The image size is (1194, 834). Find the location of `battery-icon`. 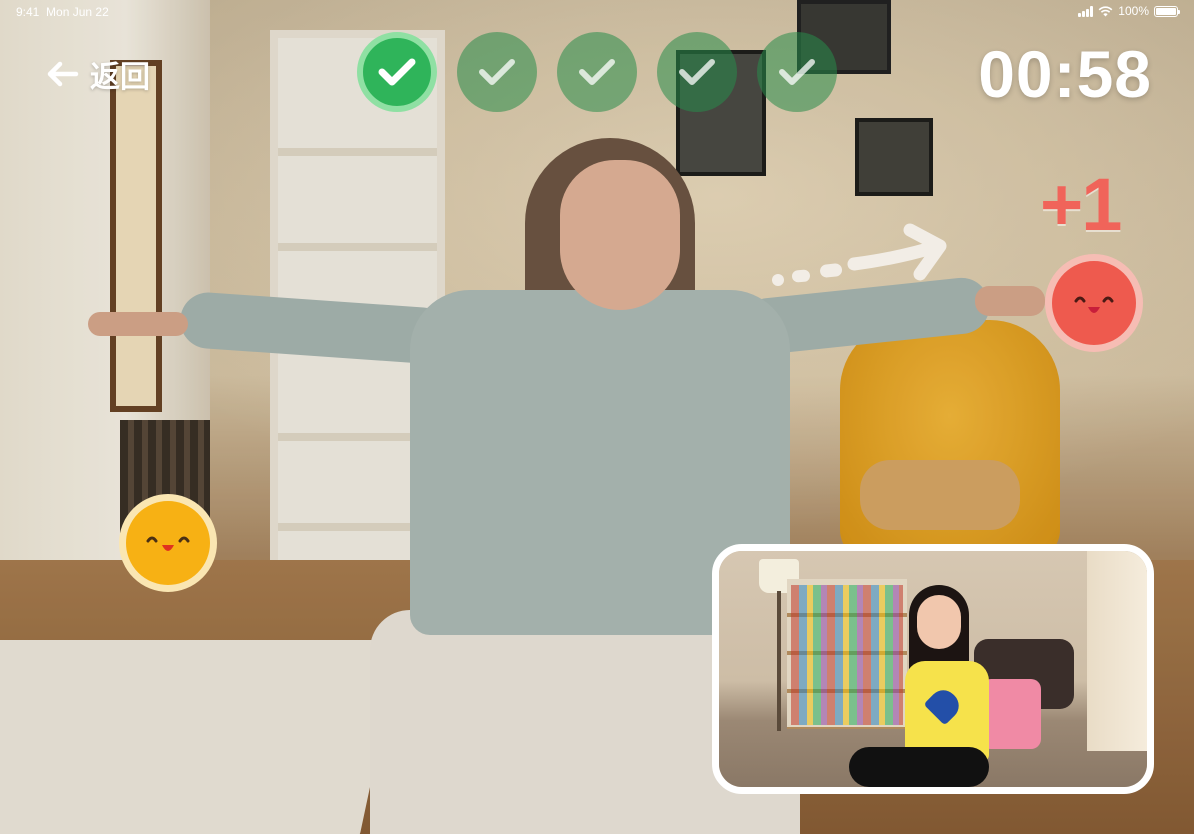

battery-icon is located at coordinates (1167, 11).